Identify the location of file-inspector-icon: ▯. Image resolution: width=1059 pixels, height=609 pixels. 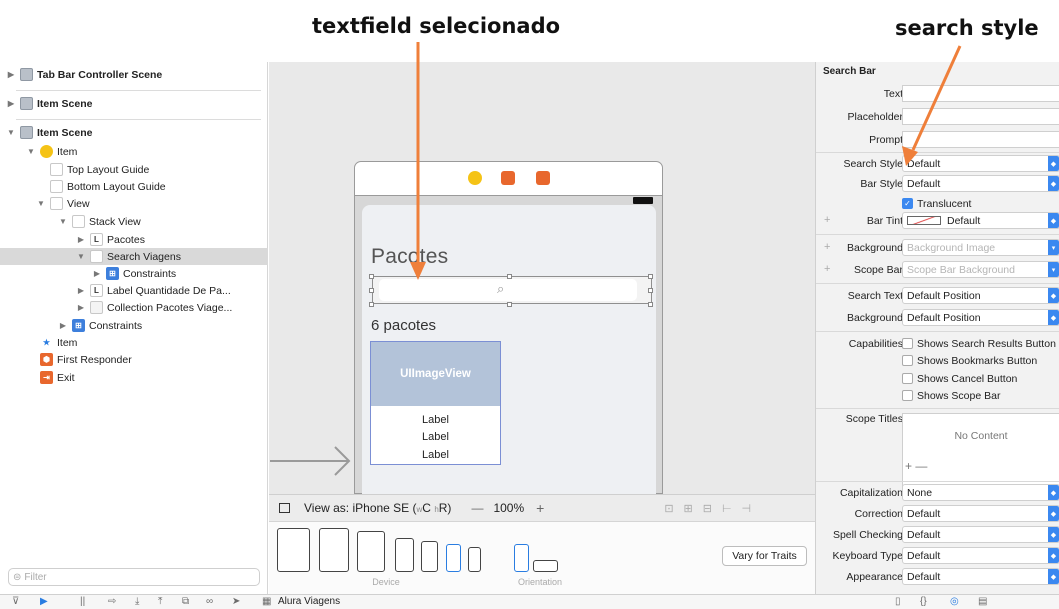
(898, 601).